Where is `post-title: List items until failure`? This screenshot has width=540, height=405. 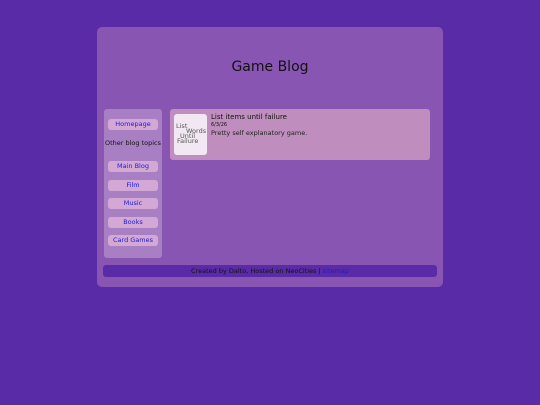
post-title: List items until failure is located at coordinates (249, 117).